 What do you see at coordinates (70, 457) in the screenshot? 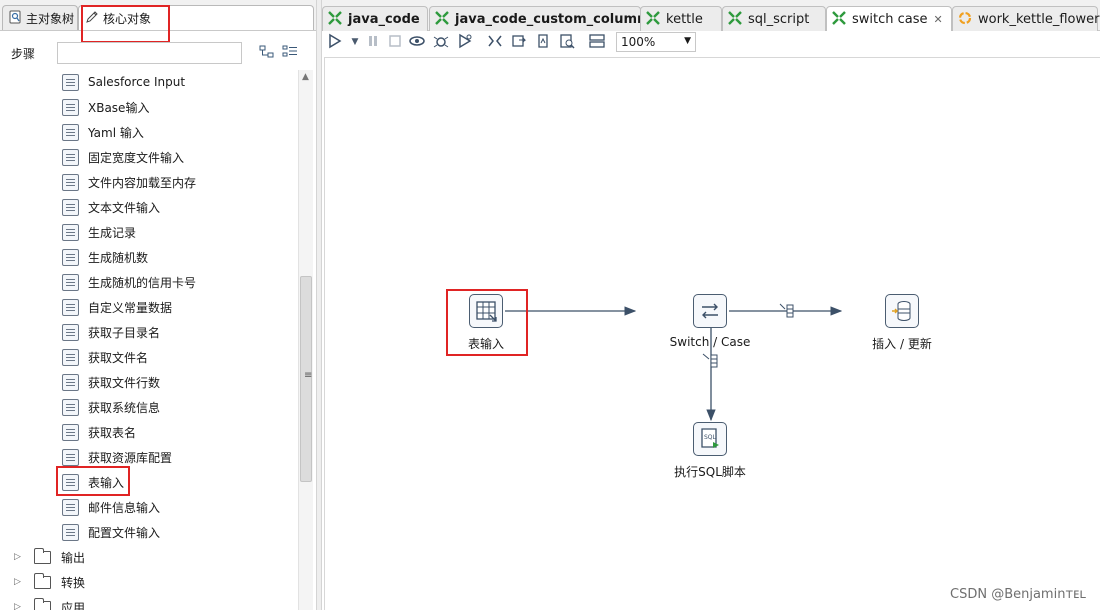
I see `repository-config-icon` at bounding box center [70, 457].